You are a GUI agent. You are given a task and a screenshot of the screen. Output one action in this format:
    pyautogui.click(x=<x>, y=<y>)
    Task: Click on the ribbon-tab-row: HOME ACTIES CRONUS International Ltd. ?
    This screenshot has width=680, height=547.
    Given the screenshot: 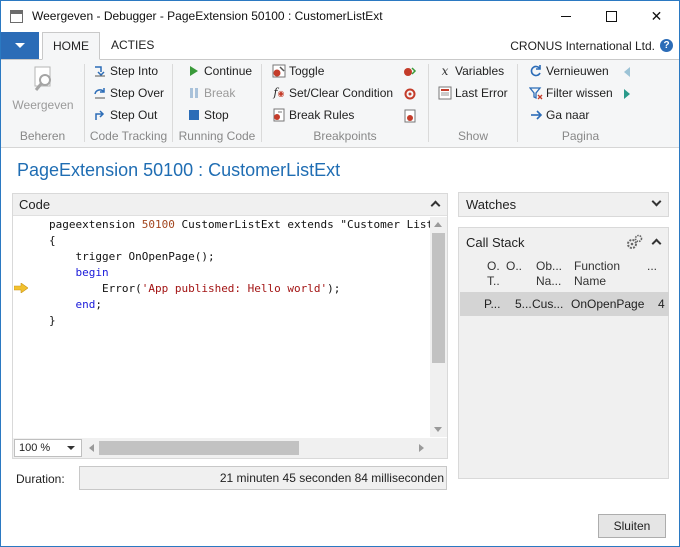 What is the action you would take?
    pyautogui.click(x=340, y=46)
    